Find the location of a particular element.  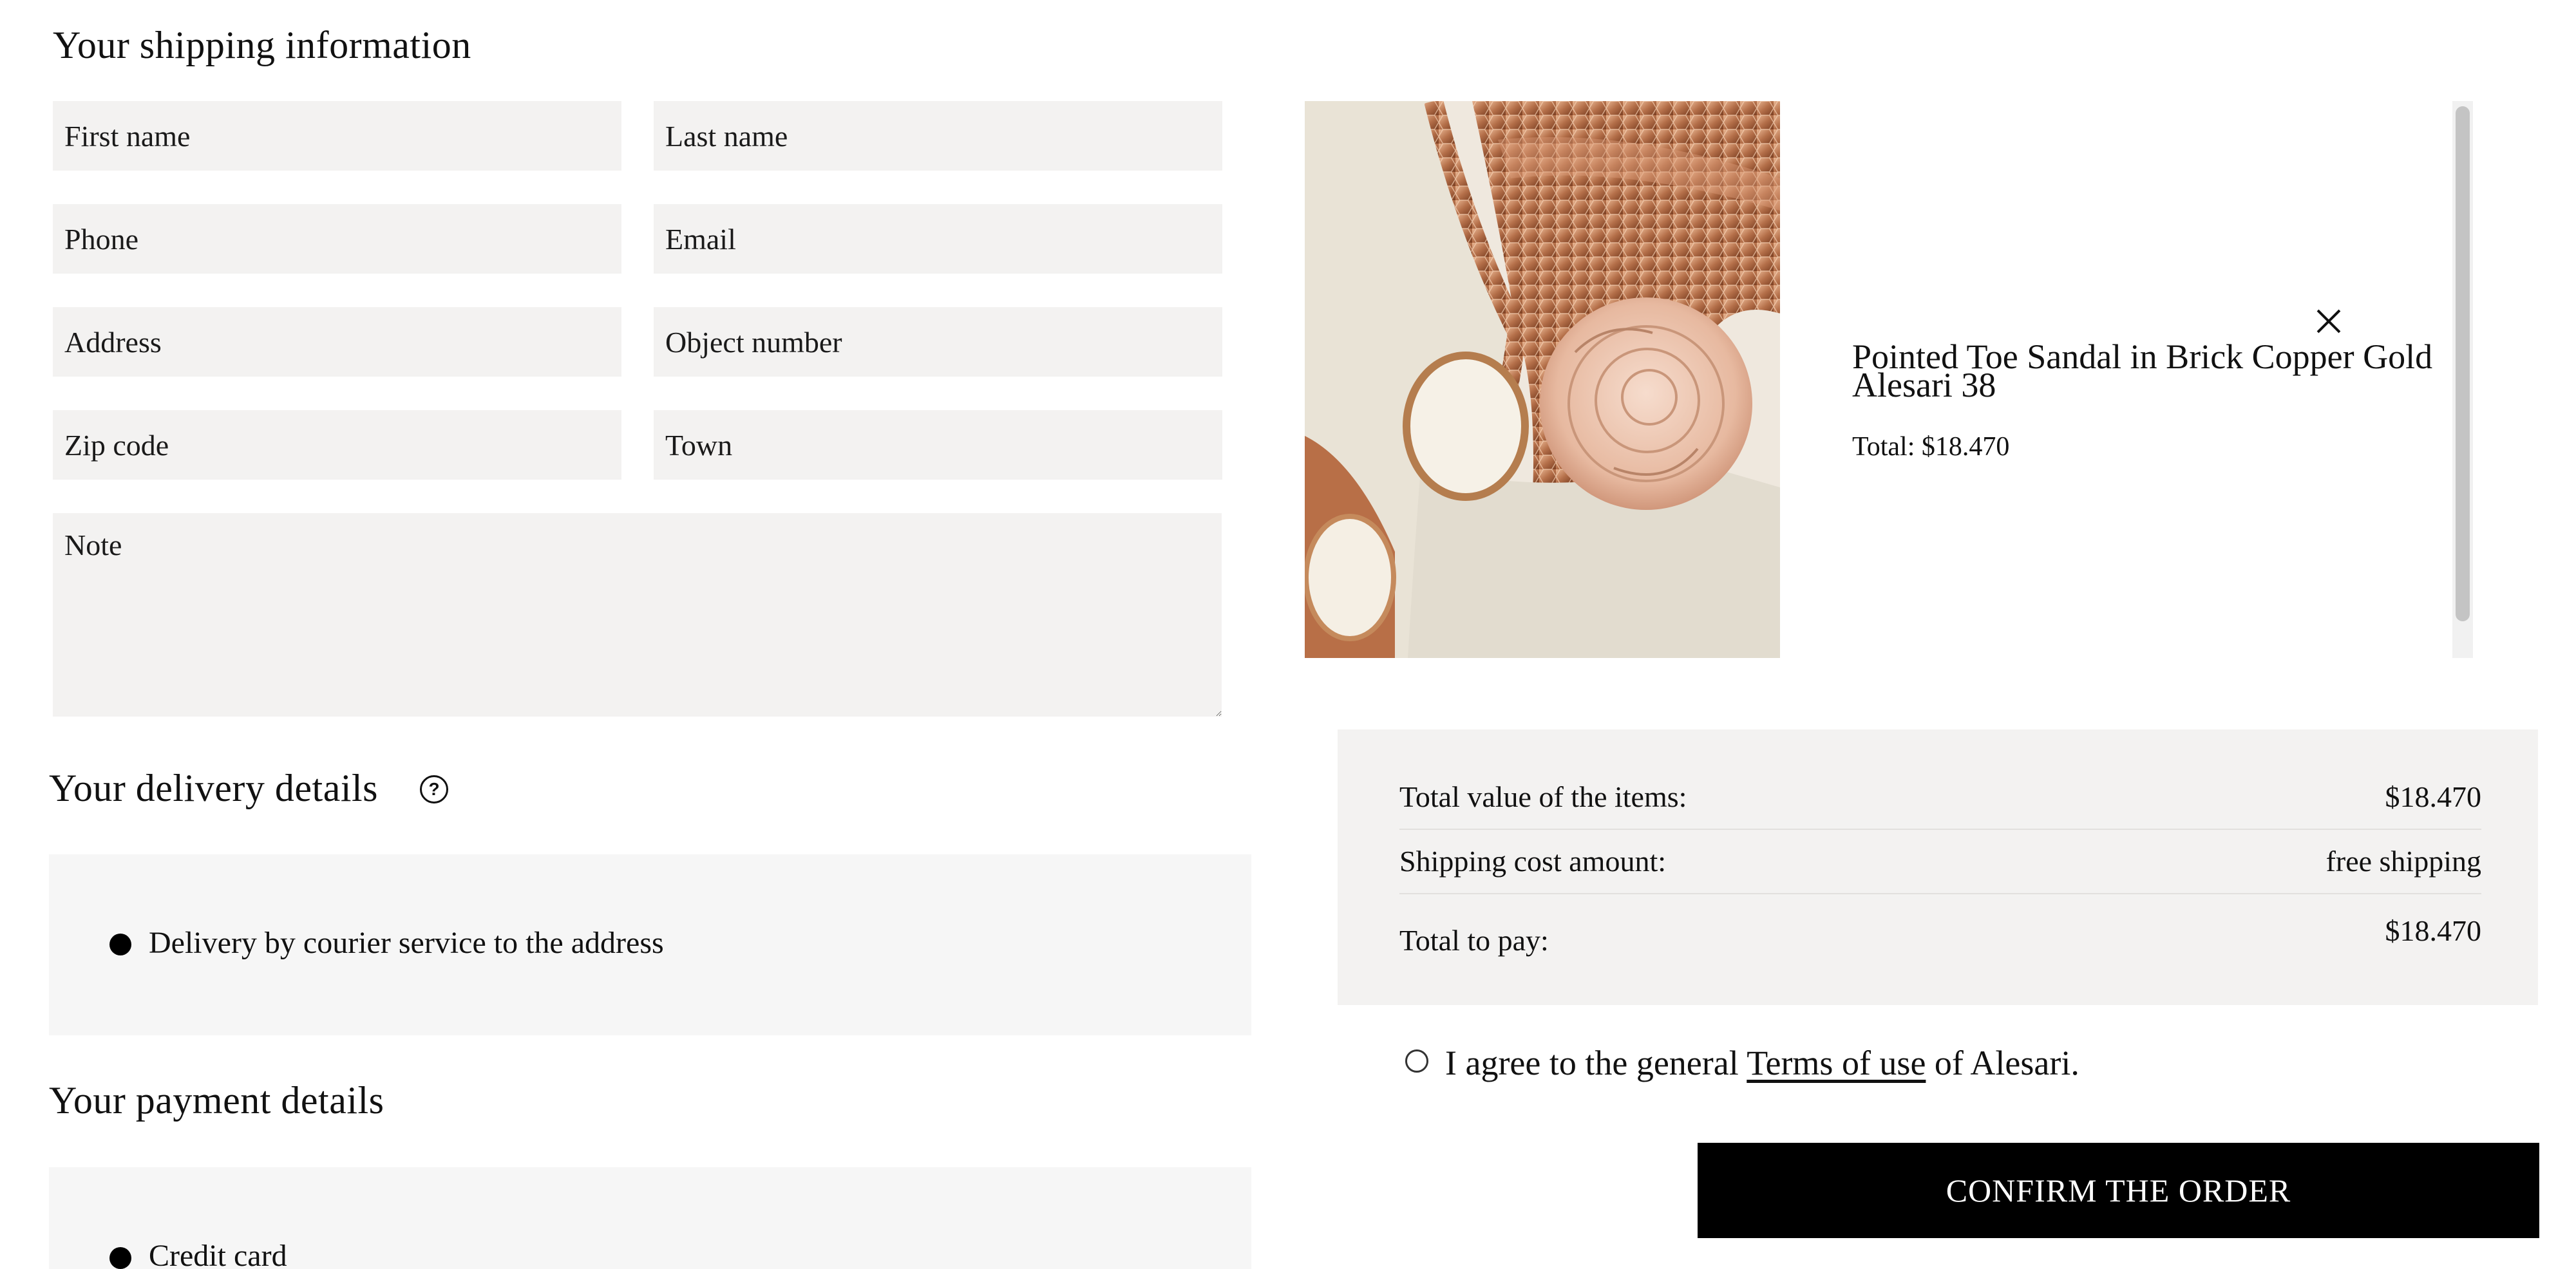

phone-input is located at coordinates (337, 239).